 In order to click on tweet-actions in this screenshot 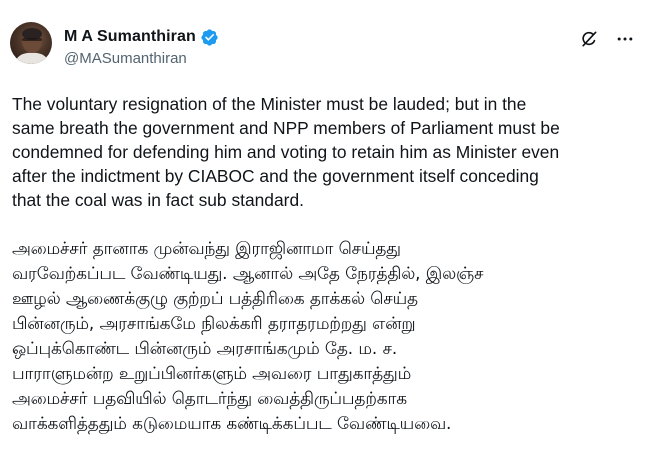, I will do `click(600, 39)`.